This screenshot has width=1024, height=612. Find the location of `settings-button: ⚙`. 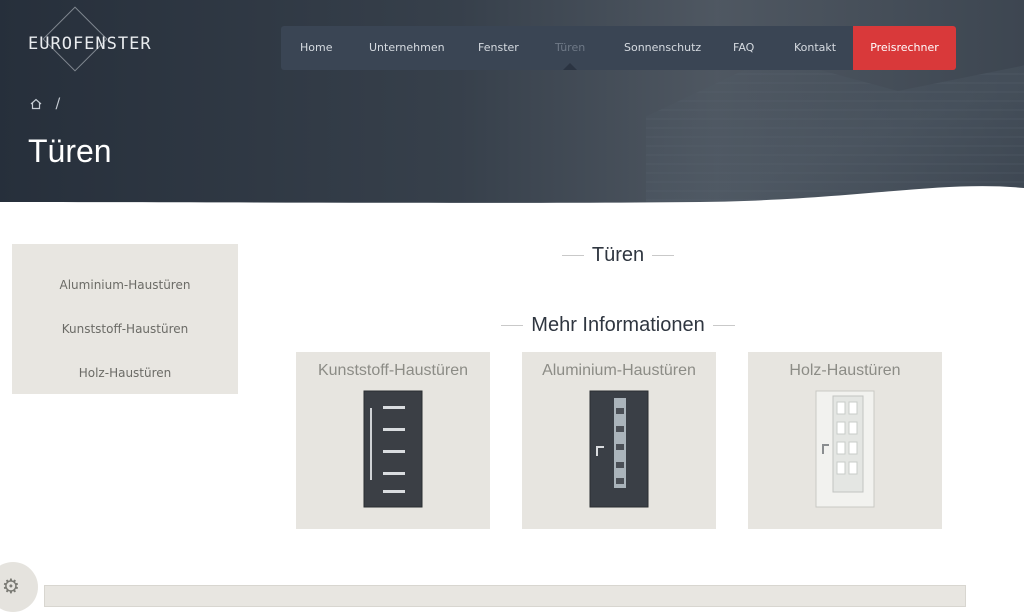

settings-button: ⚙ is located at coordinates (19, 587).